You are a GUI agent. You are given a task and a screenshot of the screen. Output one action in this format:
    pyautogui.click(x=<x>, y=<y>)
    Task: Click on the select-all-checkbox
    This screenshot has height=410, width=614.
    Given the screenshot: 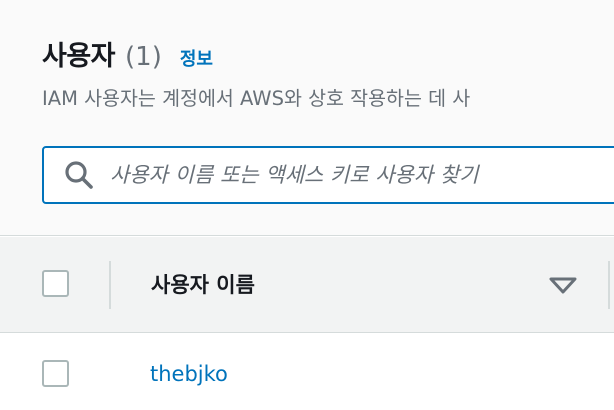 What is the action you would take?
    pyautogui.click(x=55, y=283)
    